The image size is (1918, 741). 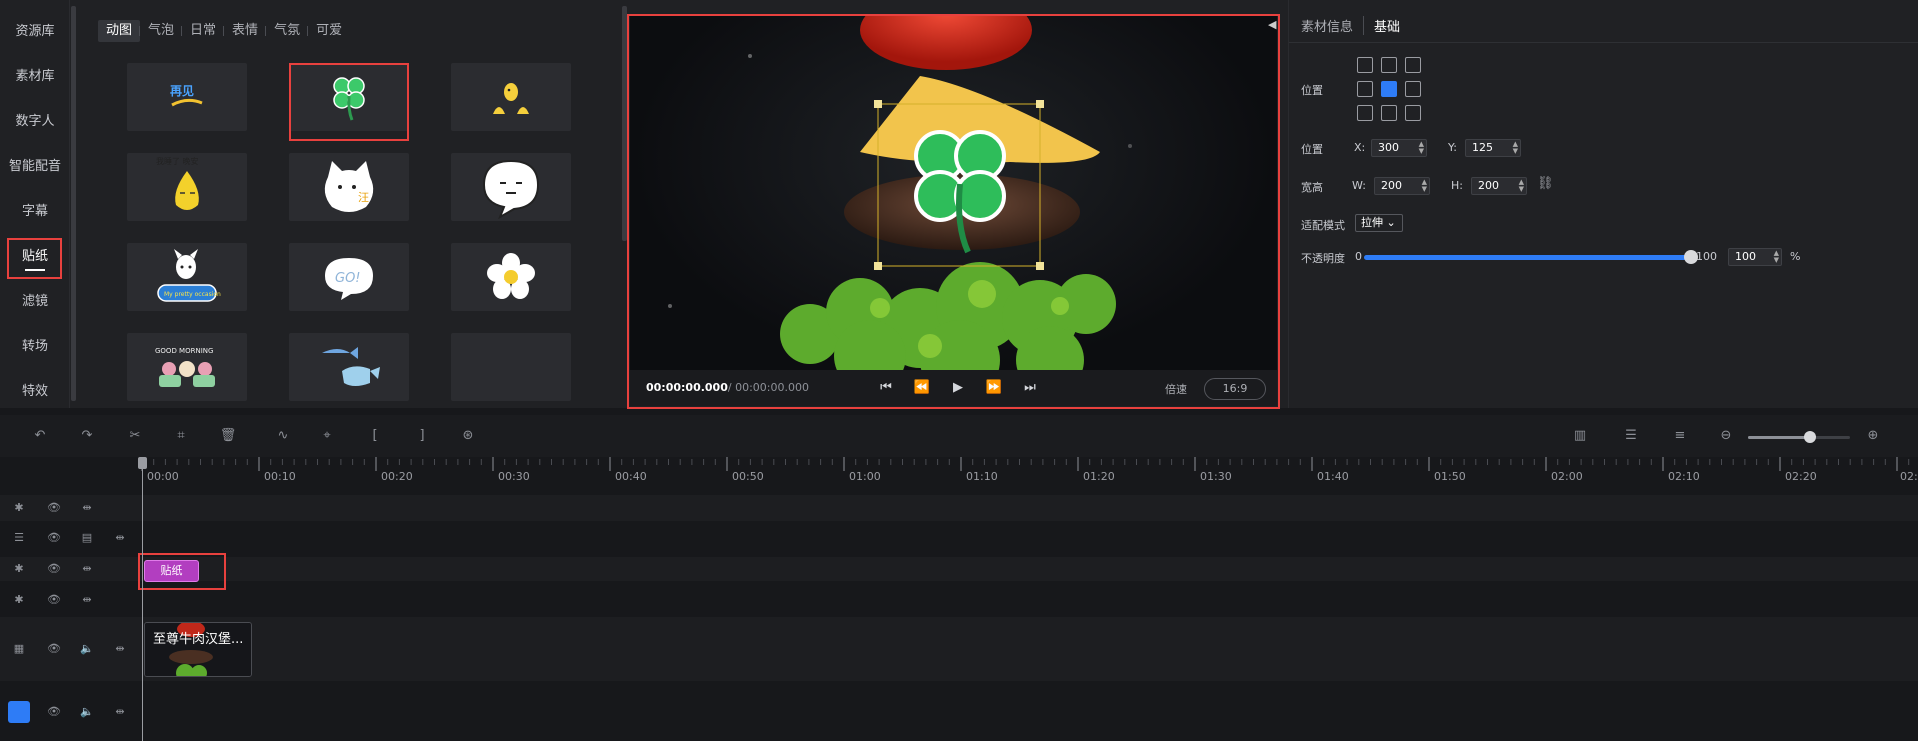 I want to click on x-spinner-icon: ▲ ▼, so click(x=1421, y=148).